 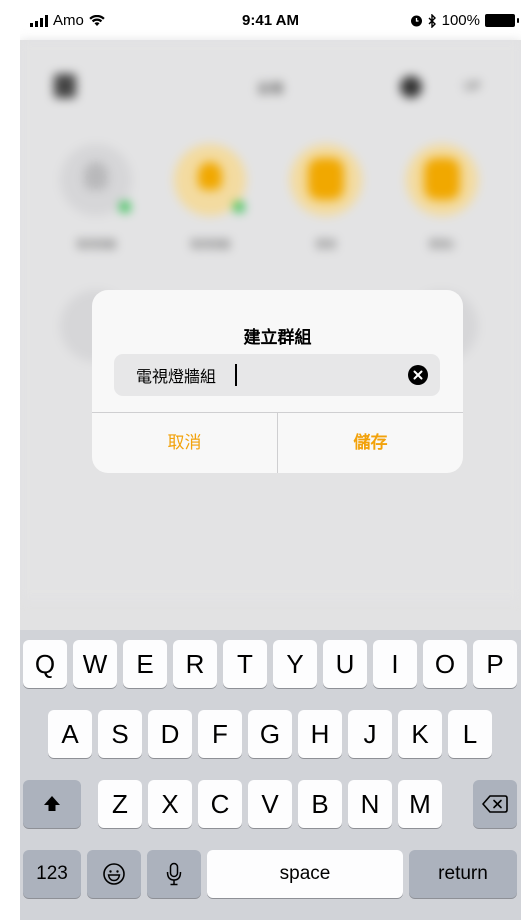 I want to click on settings-icon, so click(x=411, y=87).